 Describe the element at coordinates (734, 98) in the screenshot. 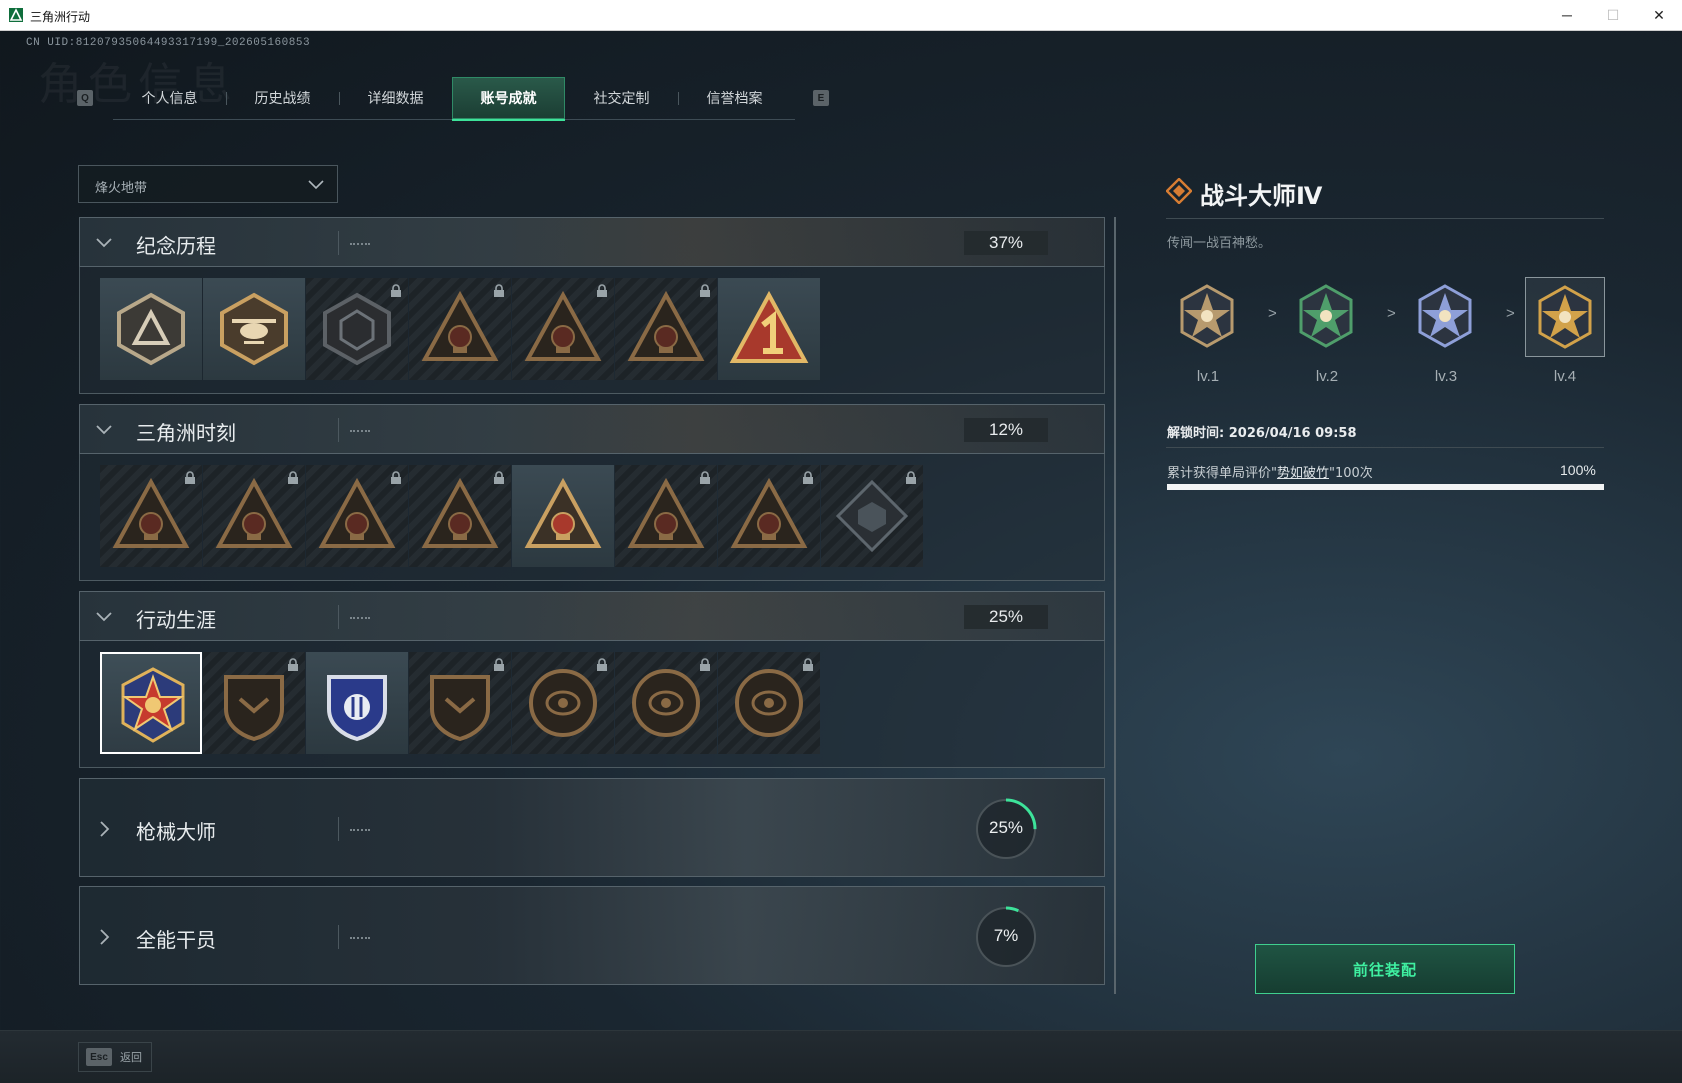

I see `tab-6: 信誉档案` at that location.